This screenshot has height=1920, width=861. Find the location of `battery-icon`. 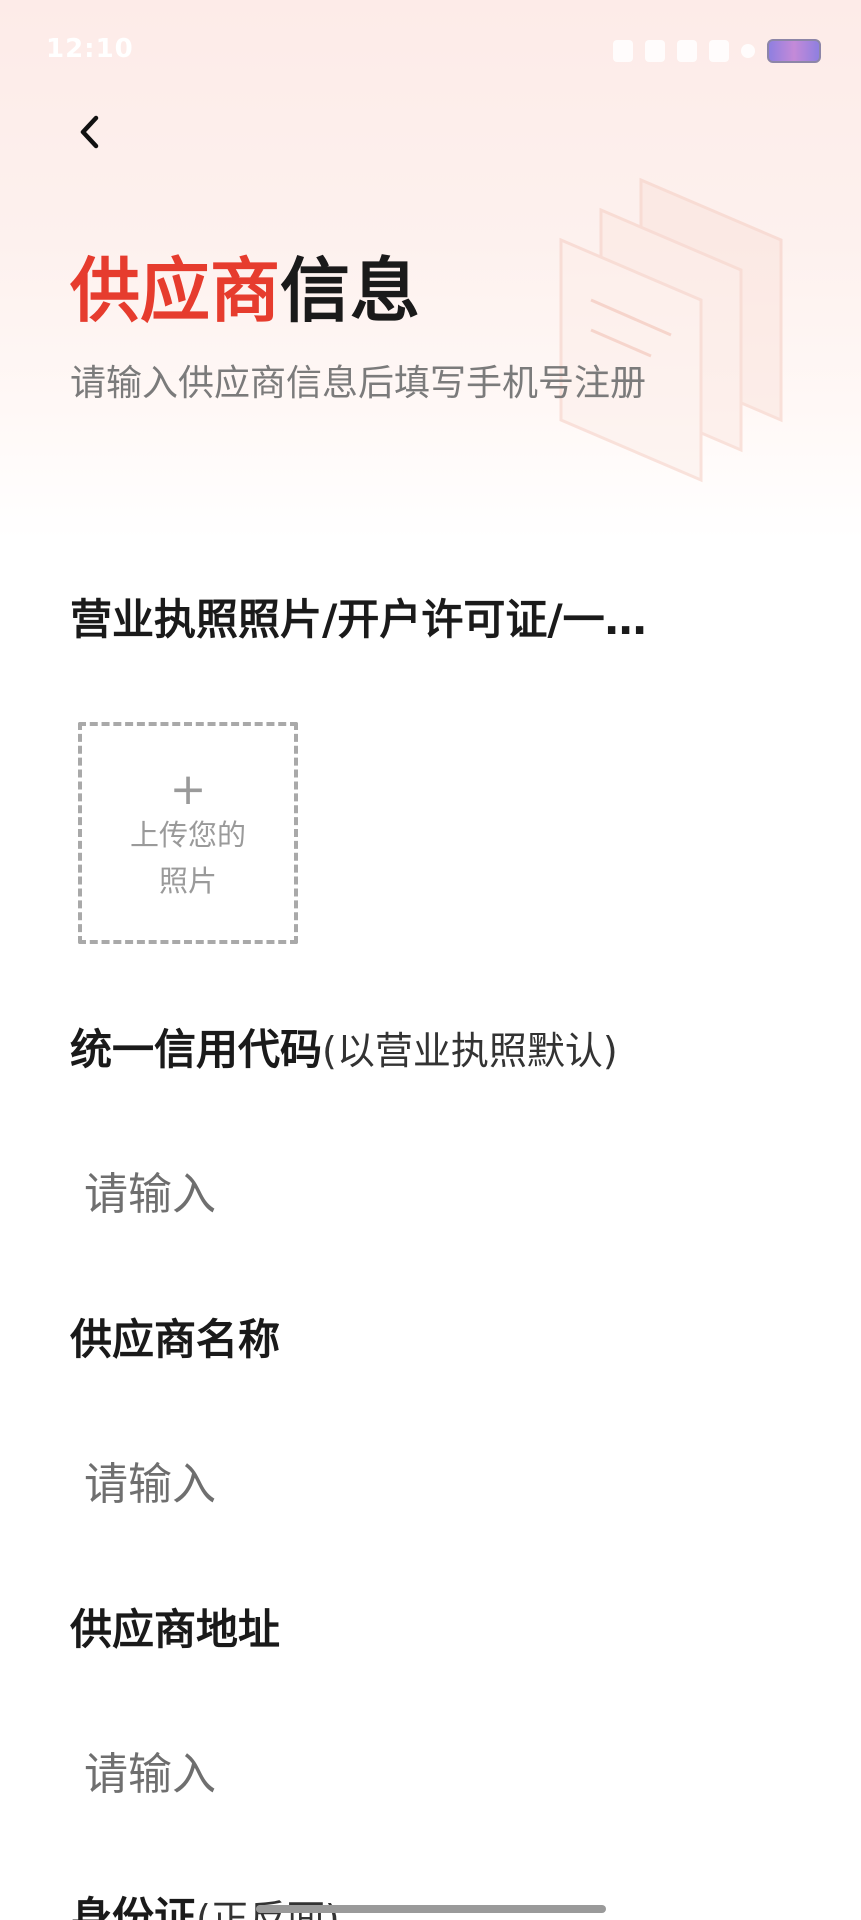

battery-icon is located at coordinates (794, 51).